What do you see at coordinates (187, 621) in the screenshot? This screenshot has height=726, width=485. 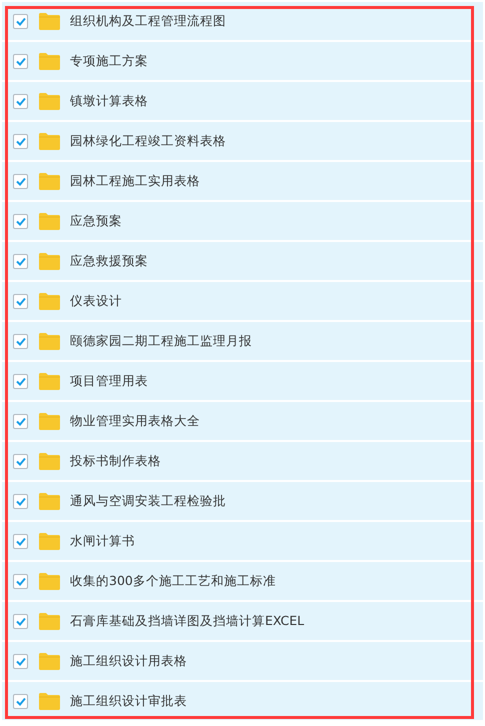 I see `folder-name: 石膏库基础及挡墙详图及挡墙计算EXCEL` at bounding box center [187, 621].